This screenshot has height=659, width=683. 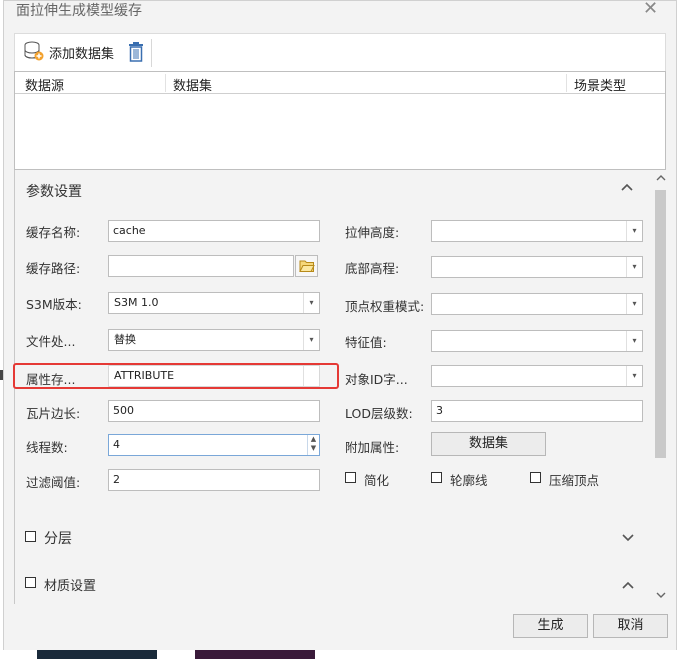 I want to click on add-dataset-label: 添加数据集, so click(x=82, y=54).